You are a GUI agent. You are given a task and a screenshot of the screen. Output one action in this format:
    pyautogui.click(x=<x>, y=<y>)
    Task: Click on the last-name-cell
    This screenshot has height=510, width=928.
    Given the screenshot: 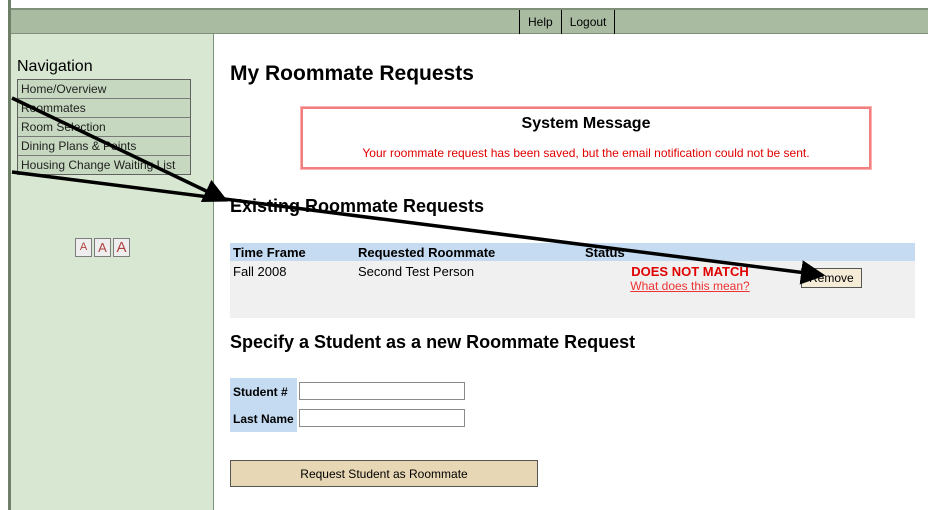 What is the action you would take?
    pyautogui.click(x=382, y=418)
    